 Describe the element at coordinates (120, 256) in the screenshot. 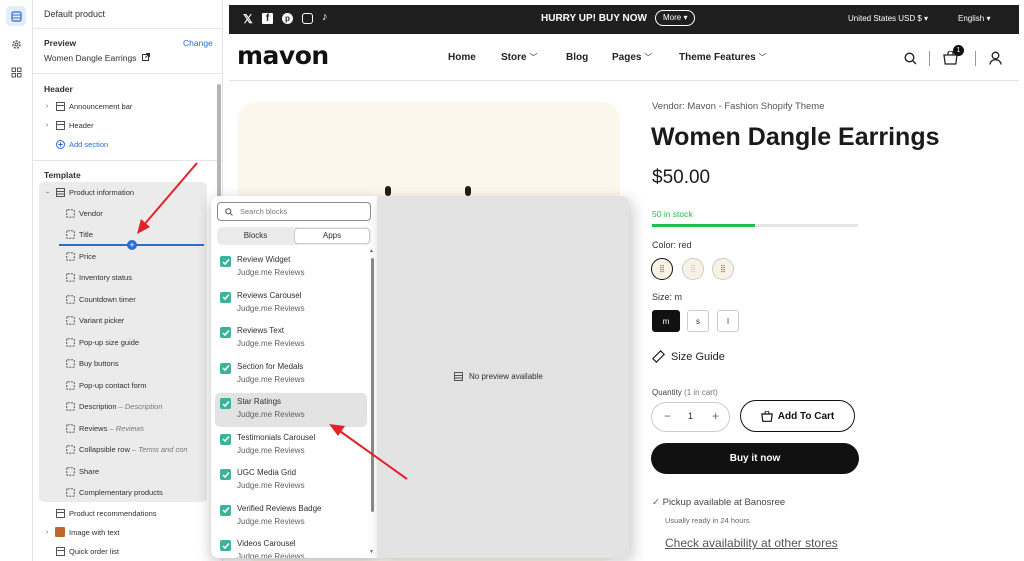

I see `block-price: Price` at that location.